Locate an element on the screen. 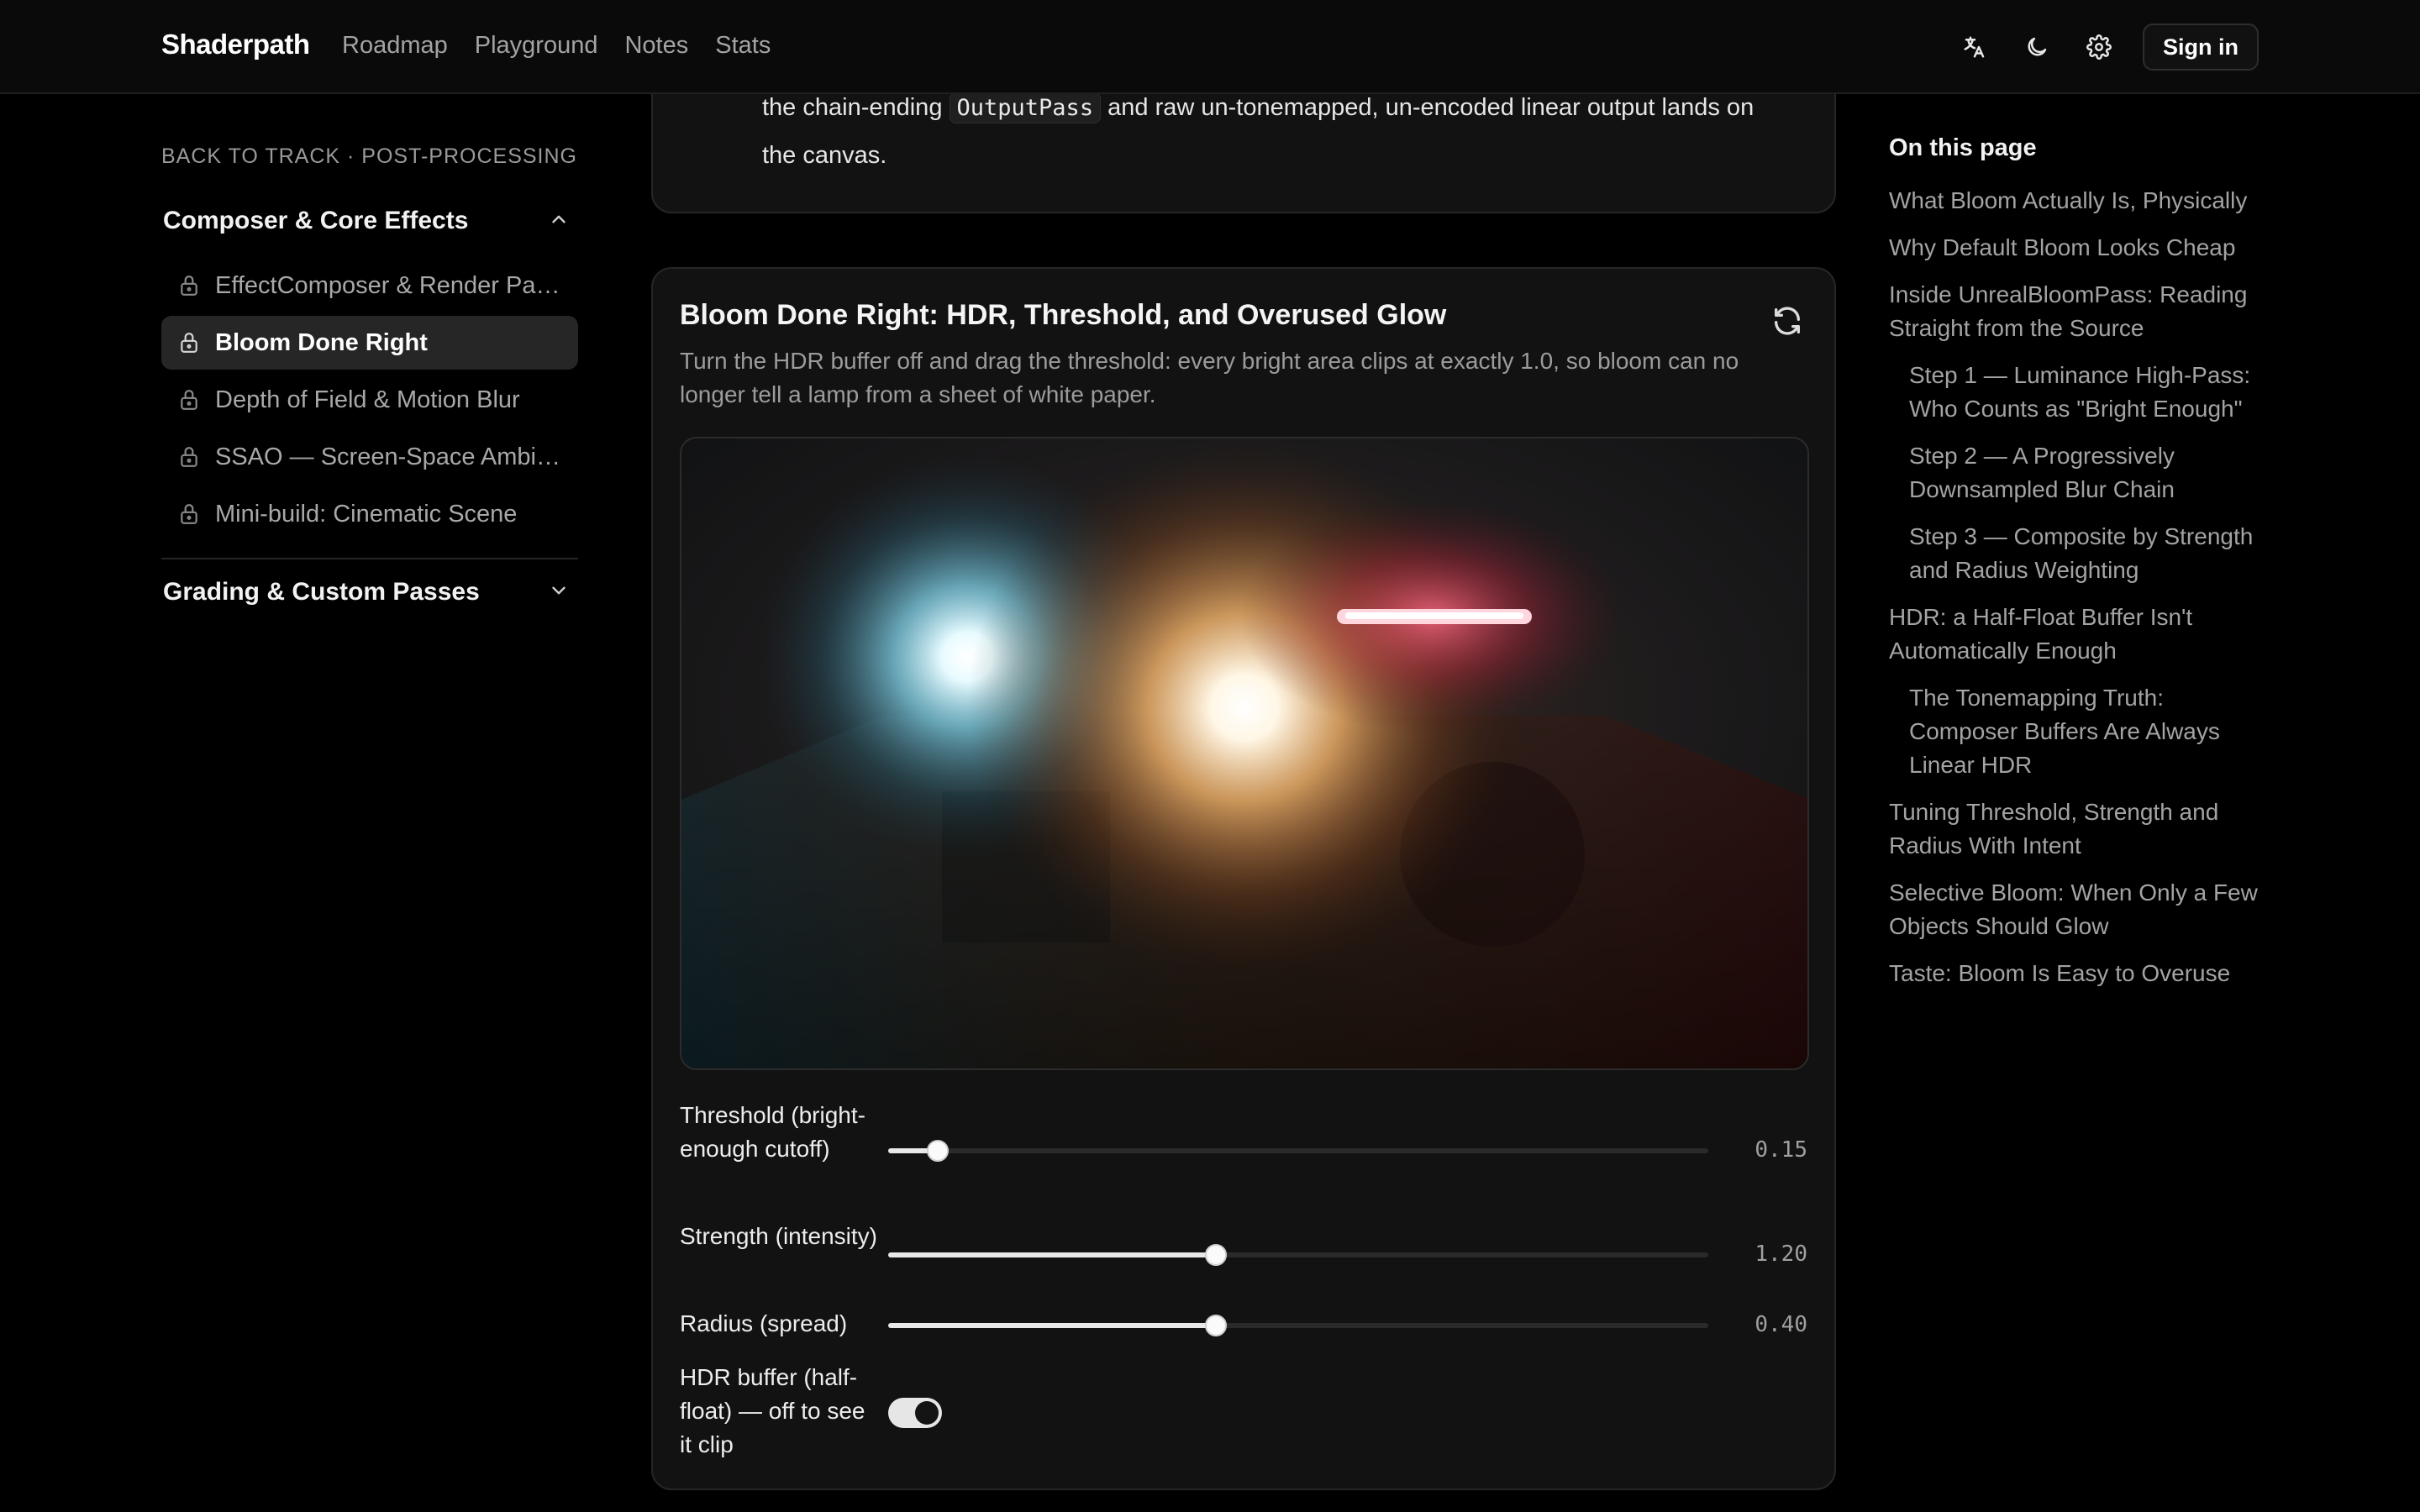  gear-icon is located at coordinates (2099, 47).